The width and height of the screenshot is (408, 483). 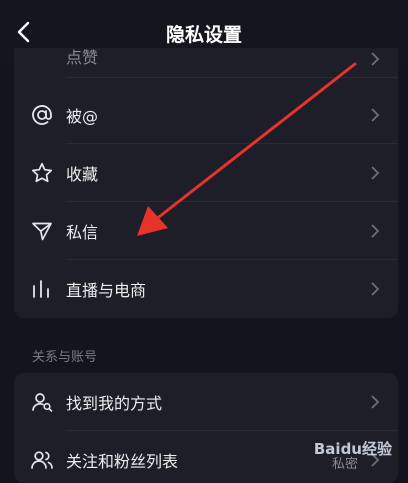 What do you see at coordinates (82, 174) in the screenshot?
I see `settings-row-favorites-label: 收藏` at bounding box center [82, 174].